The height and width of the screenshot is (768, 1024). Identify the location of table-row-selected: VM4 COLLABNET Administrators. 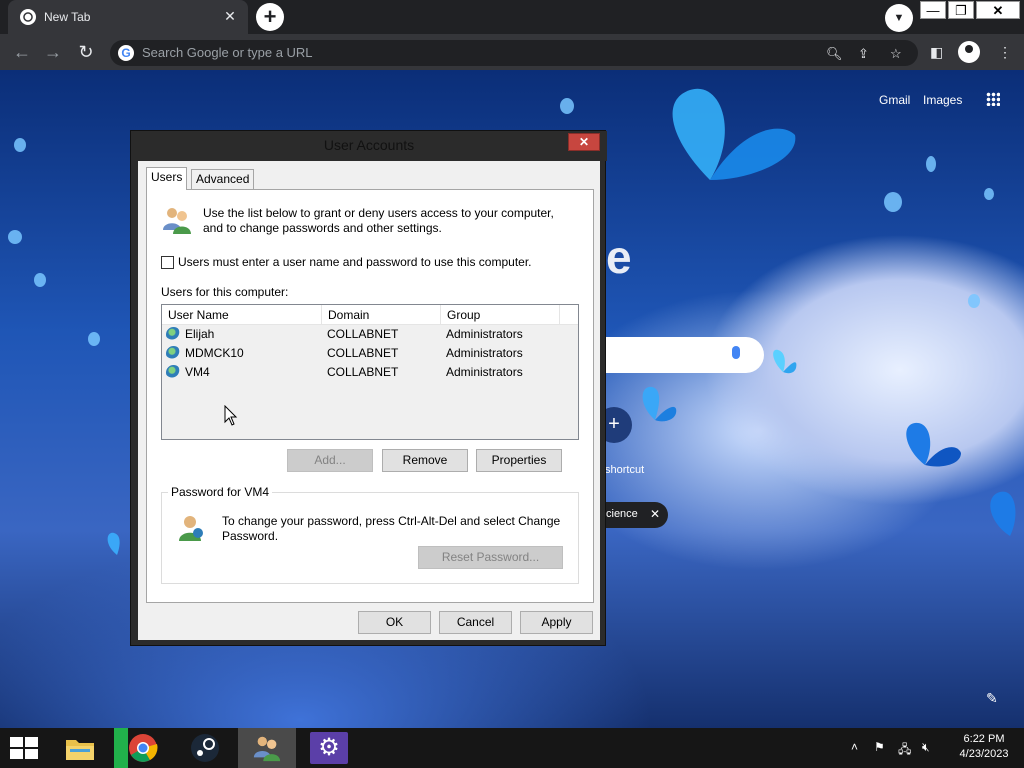
(360, 372).